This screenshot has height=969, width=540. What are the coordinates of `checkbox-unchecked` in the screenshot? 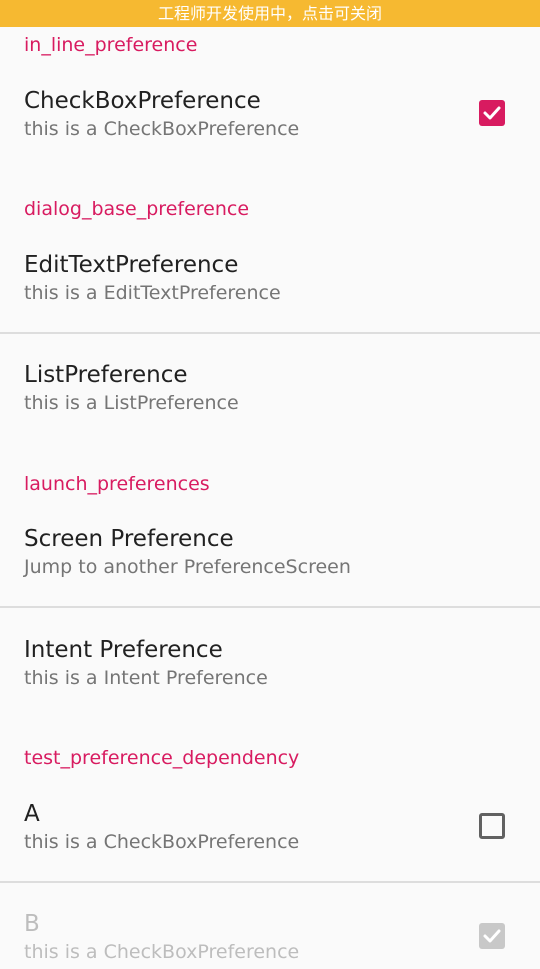 It's located at (492, 826).